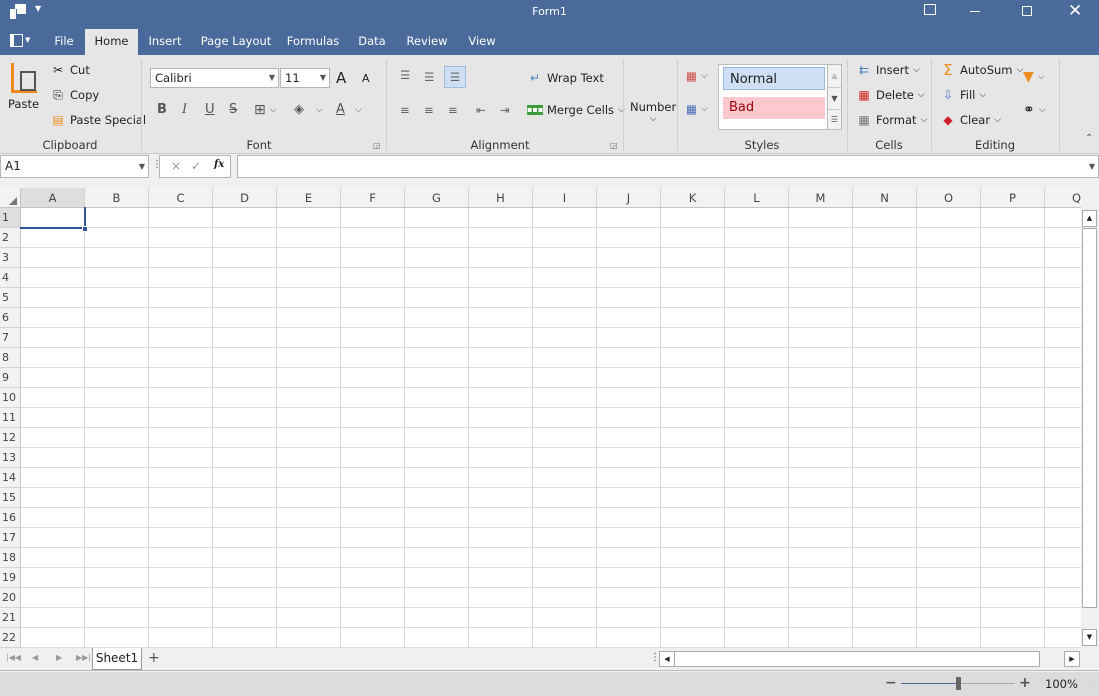 The width and height of the screenshot is (1099, 696). Describe the element at coordinates (181, 198) in the screenshot. I see `column-header-c: C` at that location.